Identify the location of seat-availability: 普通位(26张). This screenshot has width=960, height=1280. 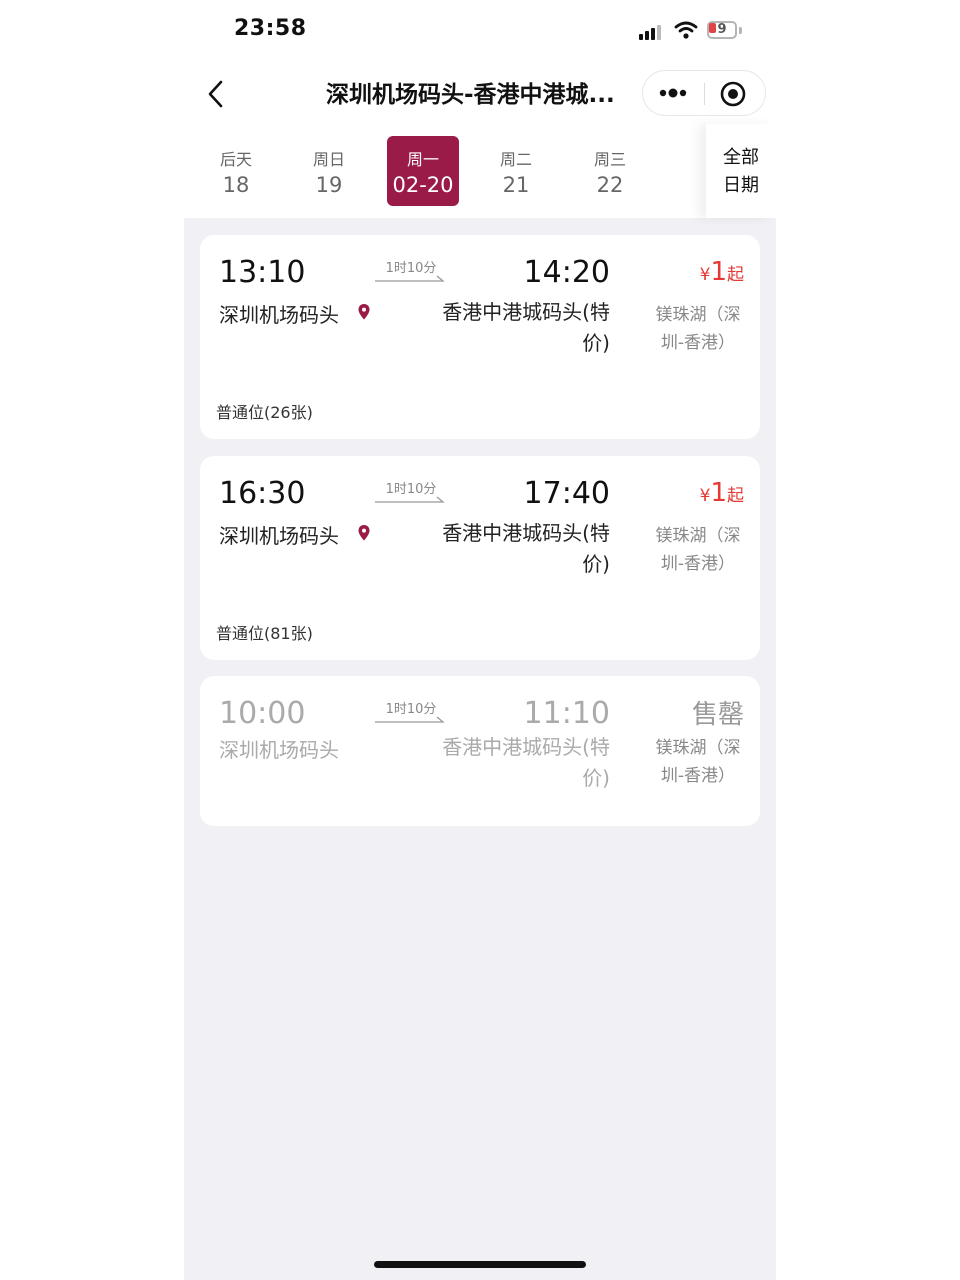
(264, 412).